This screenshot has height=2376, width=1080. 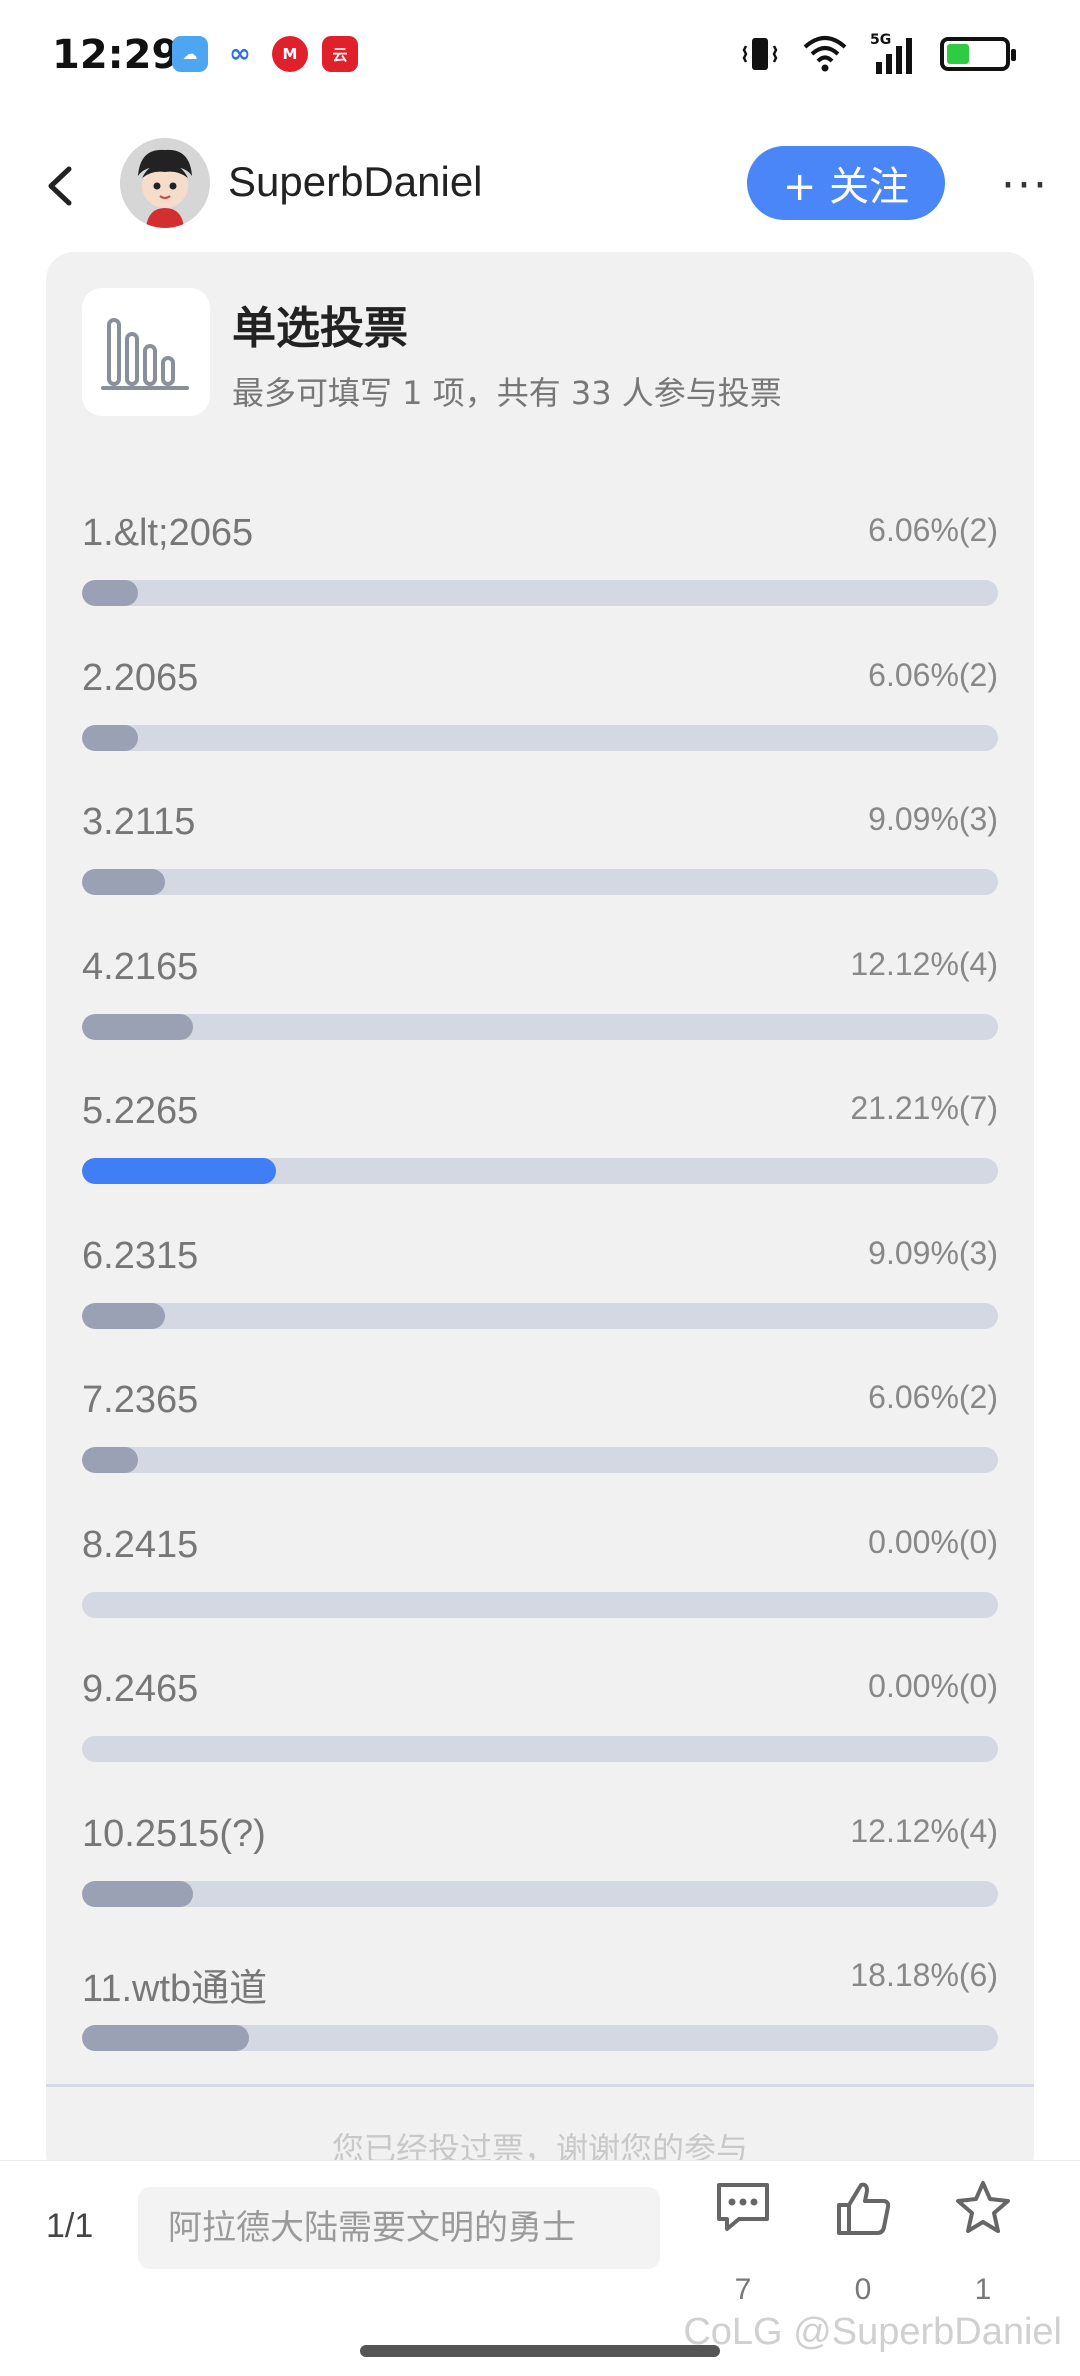 I want to click on like-count: 0, so click(x=863, y=2289).